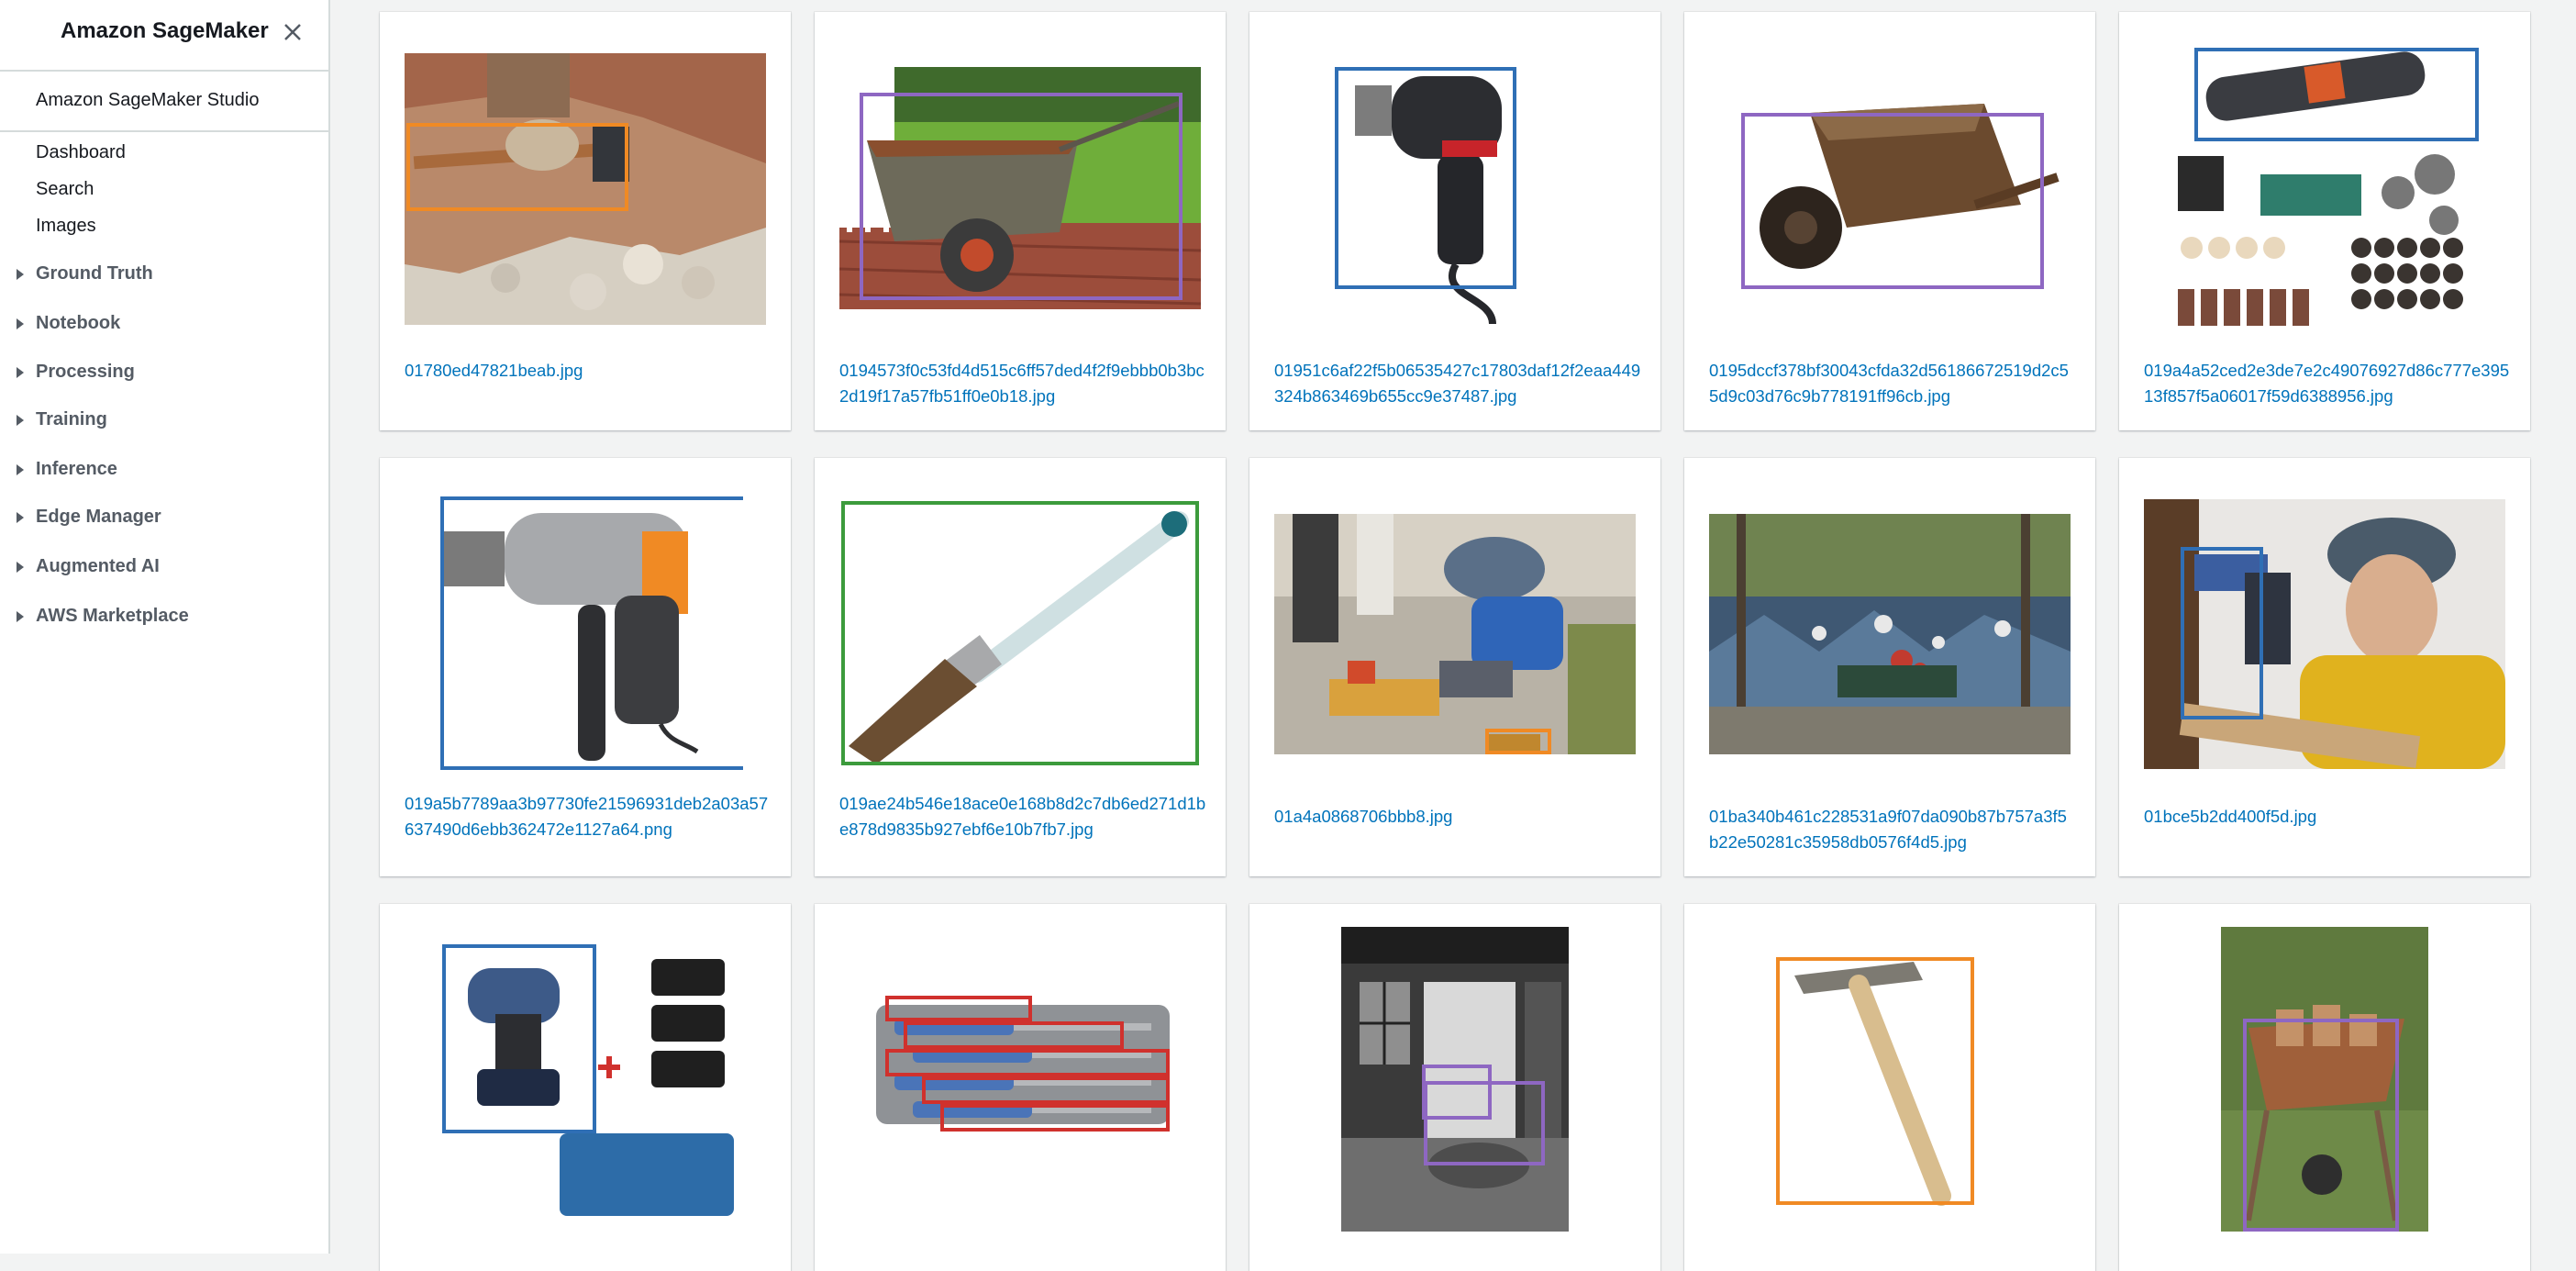  Describe the element at coordinates (76, 372) in the screenshot. I see `sidebar-section-processing: Processing` at that location.